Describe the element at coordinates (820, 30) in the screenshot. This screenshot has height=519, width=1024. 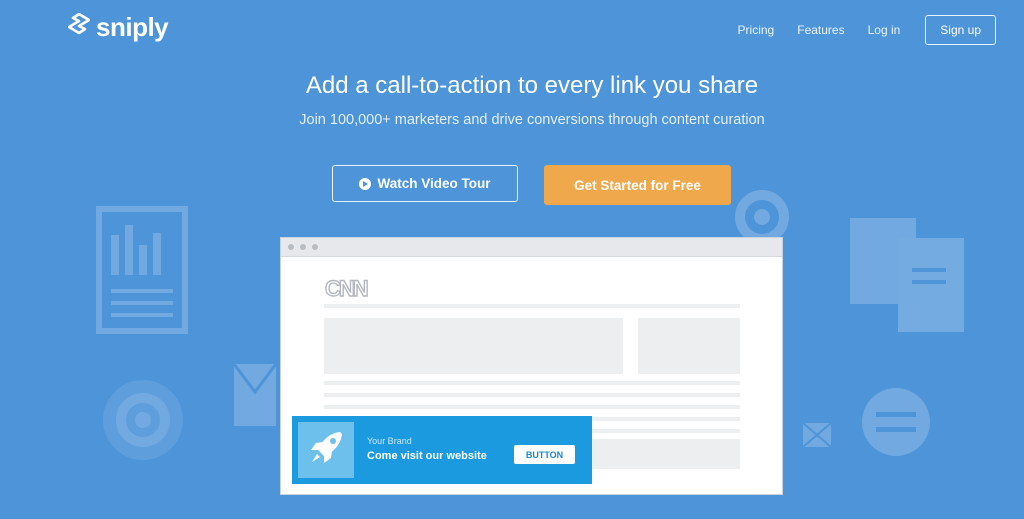
I see `nav-features-link: Features` at that location.